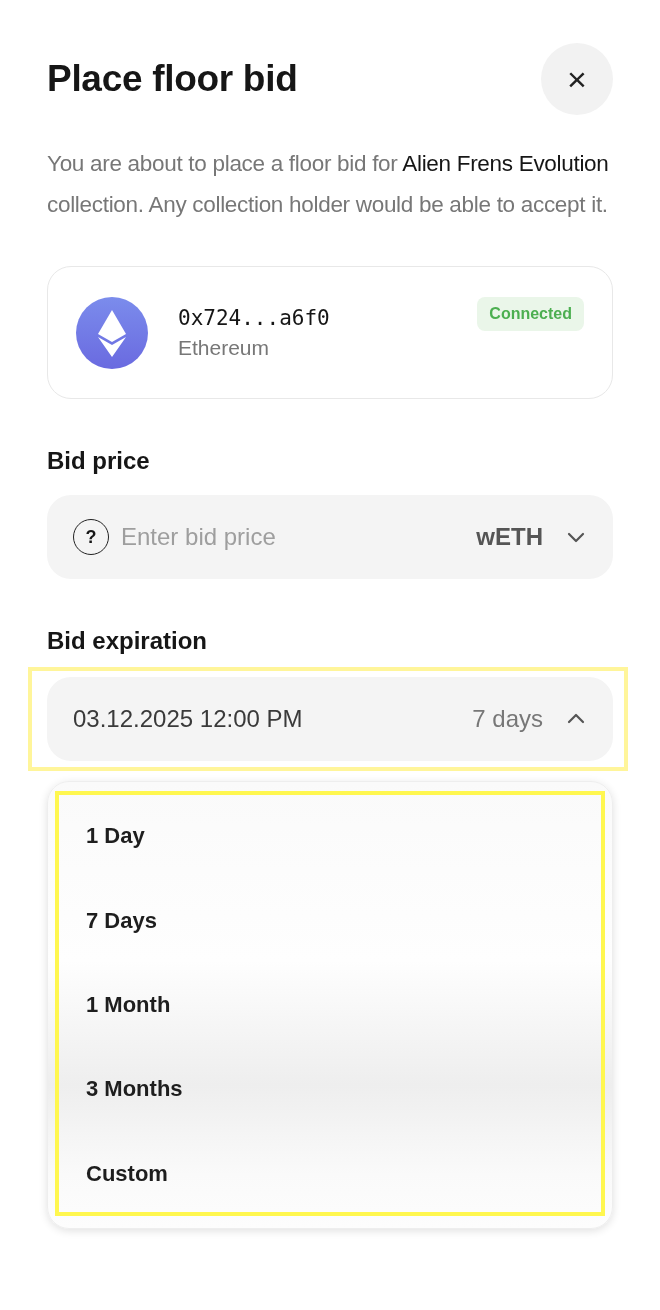 The width and height of the screenshot is (660, 1310). What do you see at coordinates (330, 1005) in the screenshot?
I see `menu-option: 1 Month` at bounding box center [330, 1005].